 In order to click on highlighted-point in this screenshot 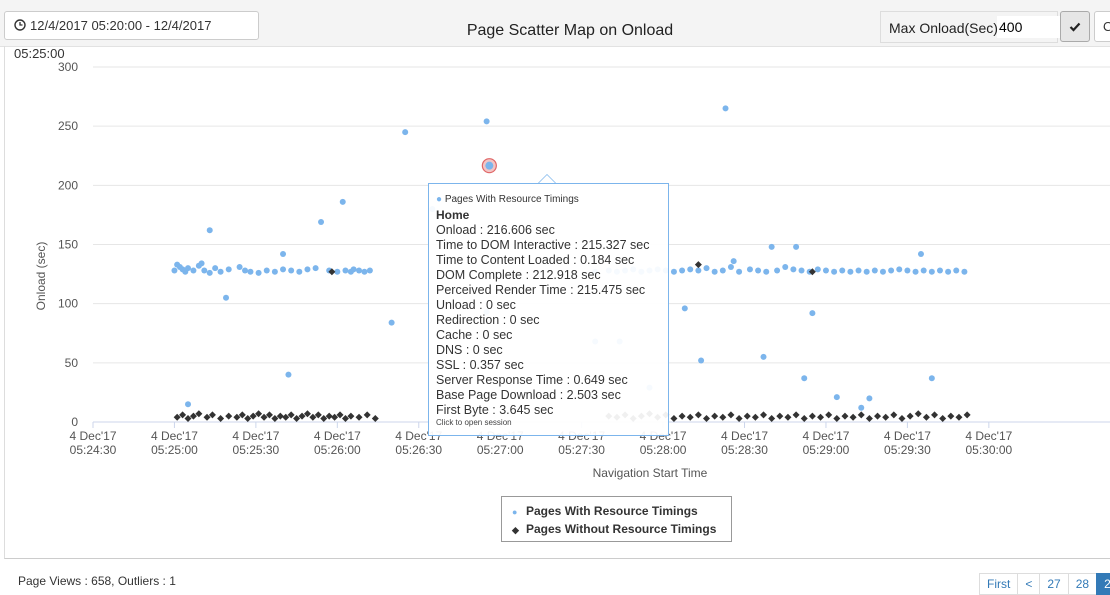, I will do `click(489, 165)`.